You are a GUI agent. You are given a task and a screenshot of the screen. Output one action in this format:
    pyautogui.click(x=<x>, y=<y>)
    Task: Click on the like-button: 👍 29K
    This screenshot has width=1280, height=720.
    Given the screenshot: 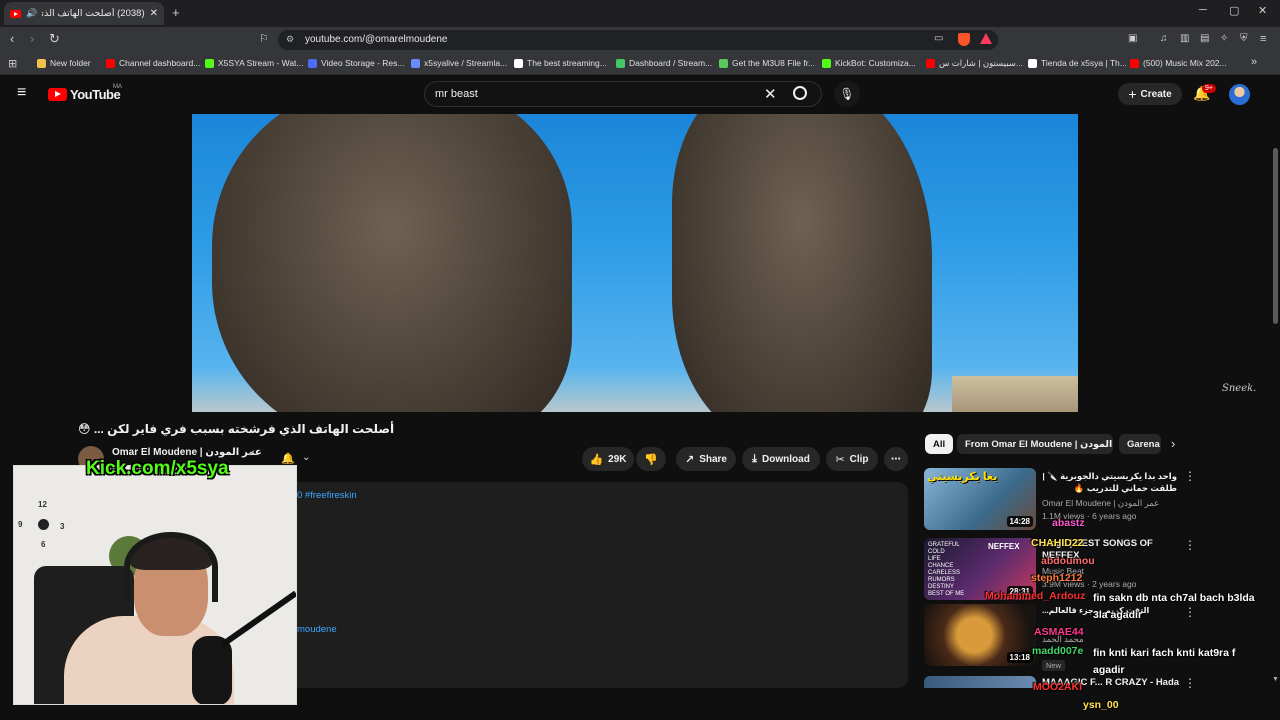 What is the action you would take?
    pyautogui.click(x=608, y=459)
    